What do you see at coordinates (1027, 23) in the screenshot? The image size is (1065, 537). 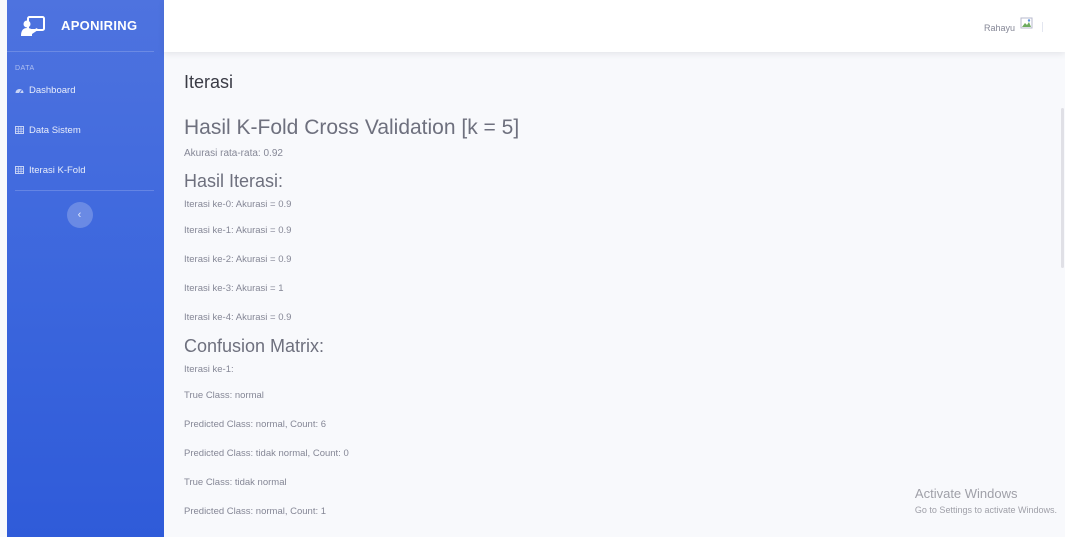 I see `broken-image-icon` at bounding box center [1027, 23].